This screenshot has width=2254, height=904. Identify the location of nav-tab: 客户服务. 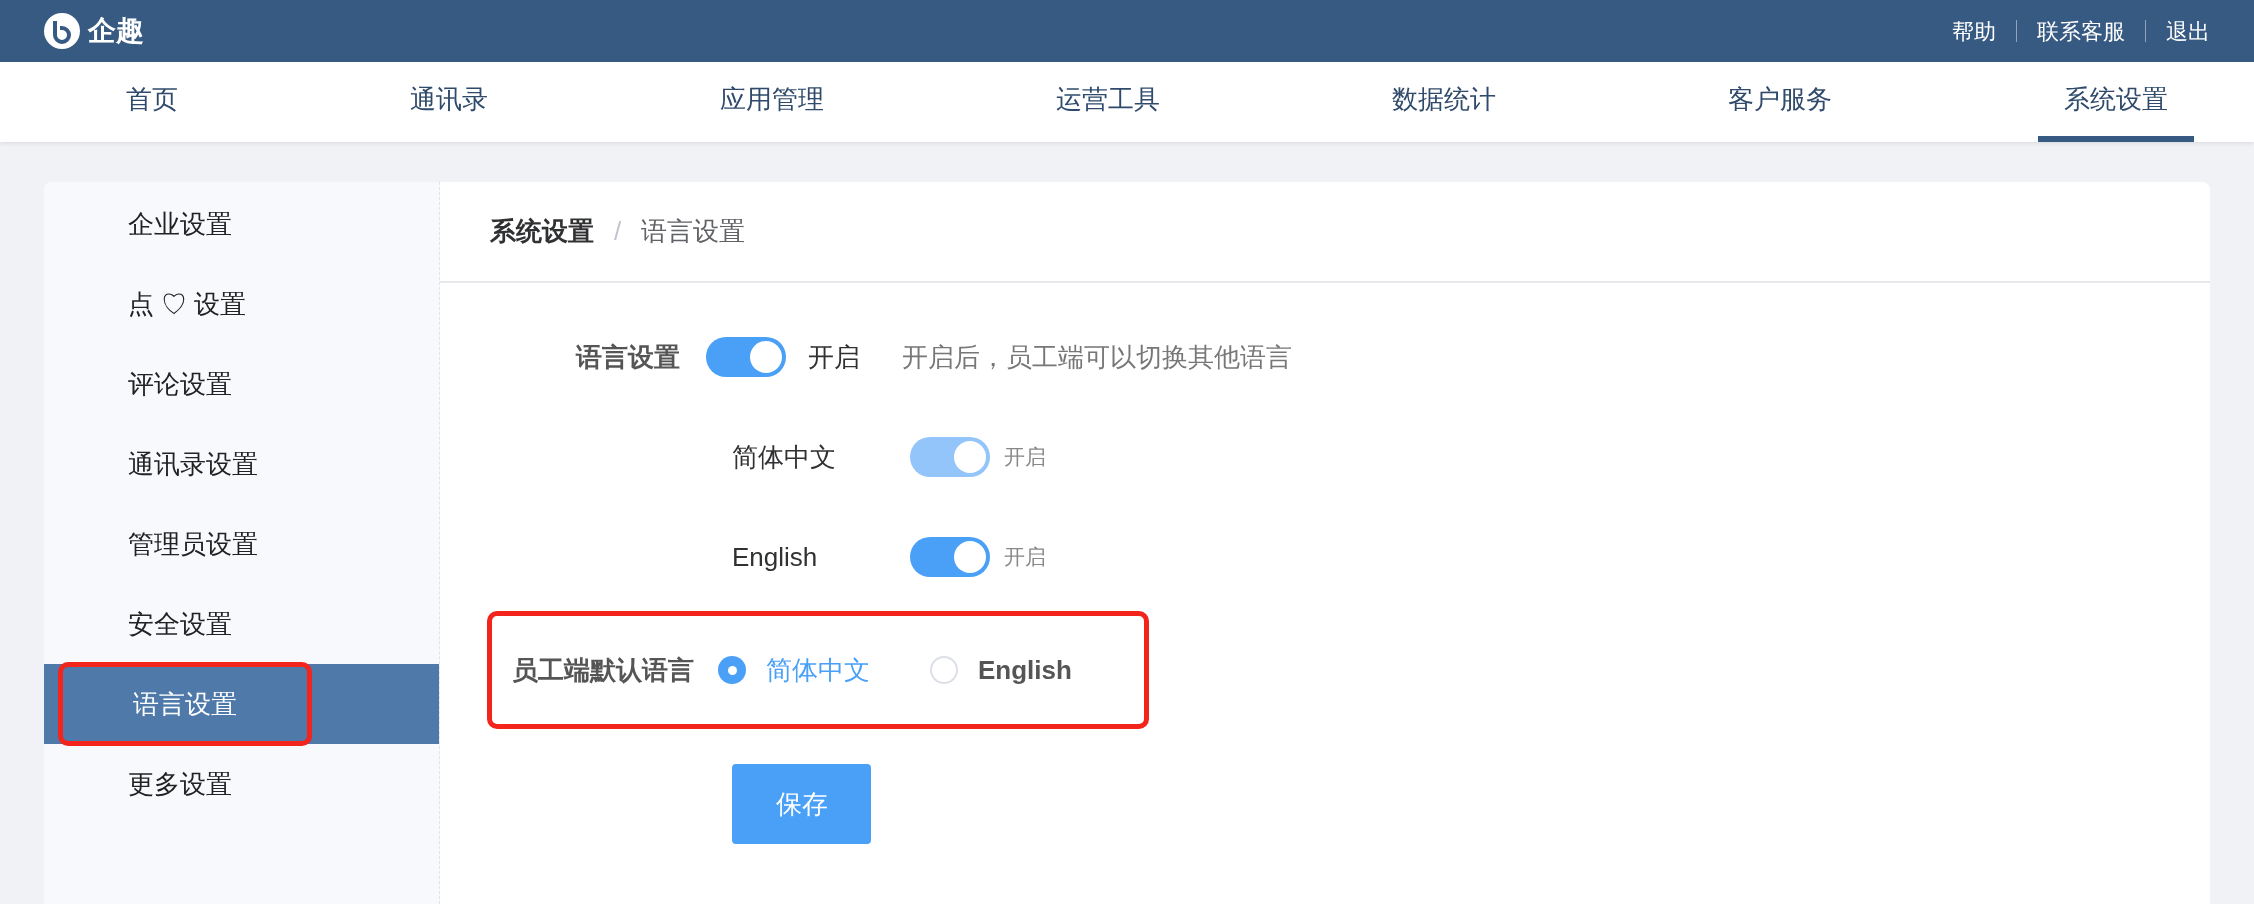
(1780, 102).